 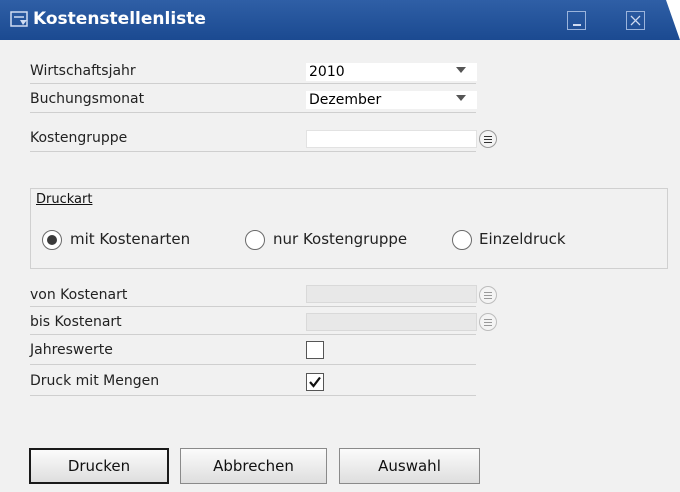 What do you see at coordinates (119, 19) in the screenshot?
I see `window-title: Kostenstellenliste` at bounding box center [119, 19].